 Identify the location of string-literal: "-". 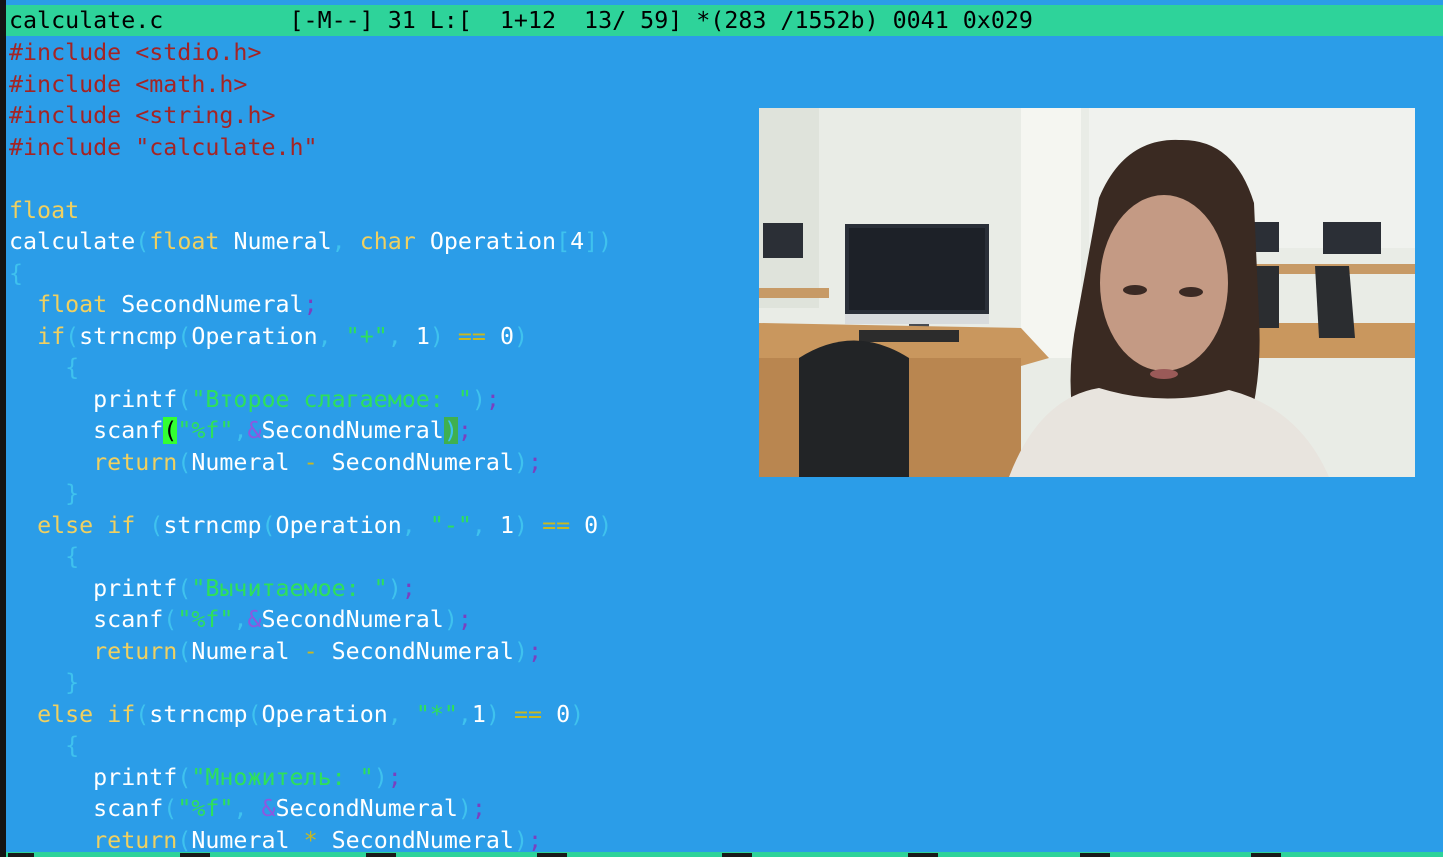
(450, 525).